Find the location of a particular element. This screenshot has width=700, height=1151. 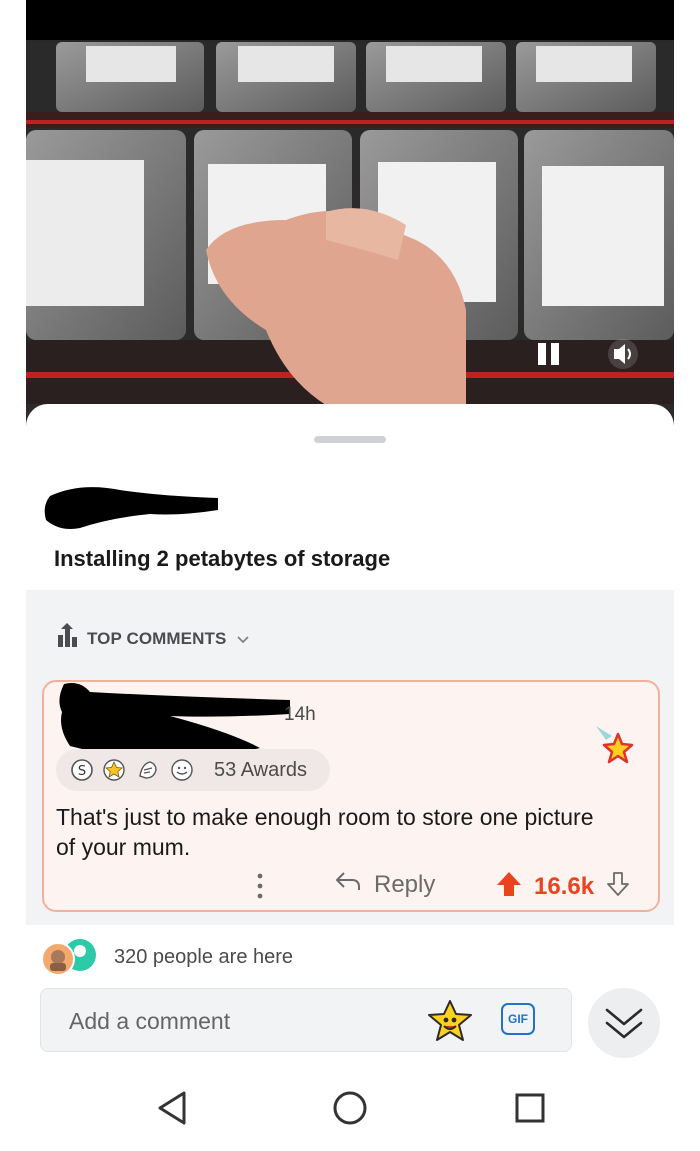

silver-award-icon: S is located at coordinates (82, 770).